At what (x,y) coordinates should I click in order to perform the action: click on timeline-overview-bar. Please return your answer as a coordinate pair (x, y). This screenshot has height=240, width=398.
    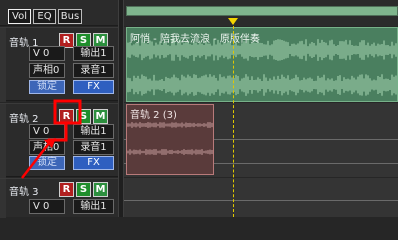
    Looking at the image, I should click on (262, 11).